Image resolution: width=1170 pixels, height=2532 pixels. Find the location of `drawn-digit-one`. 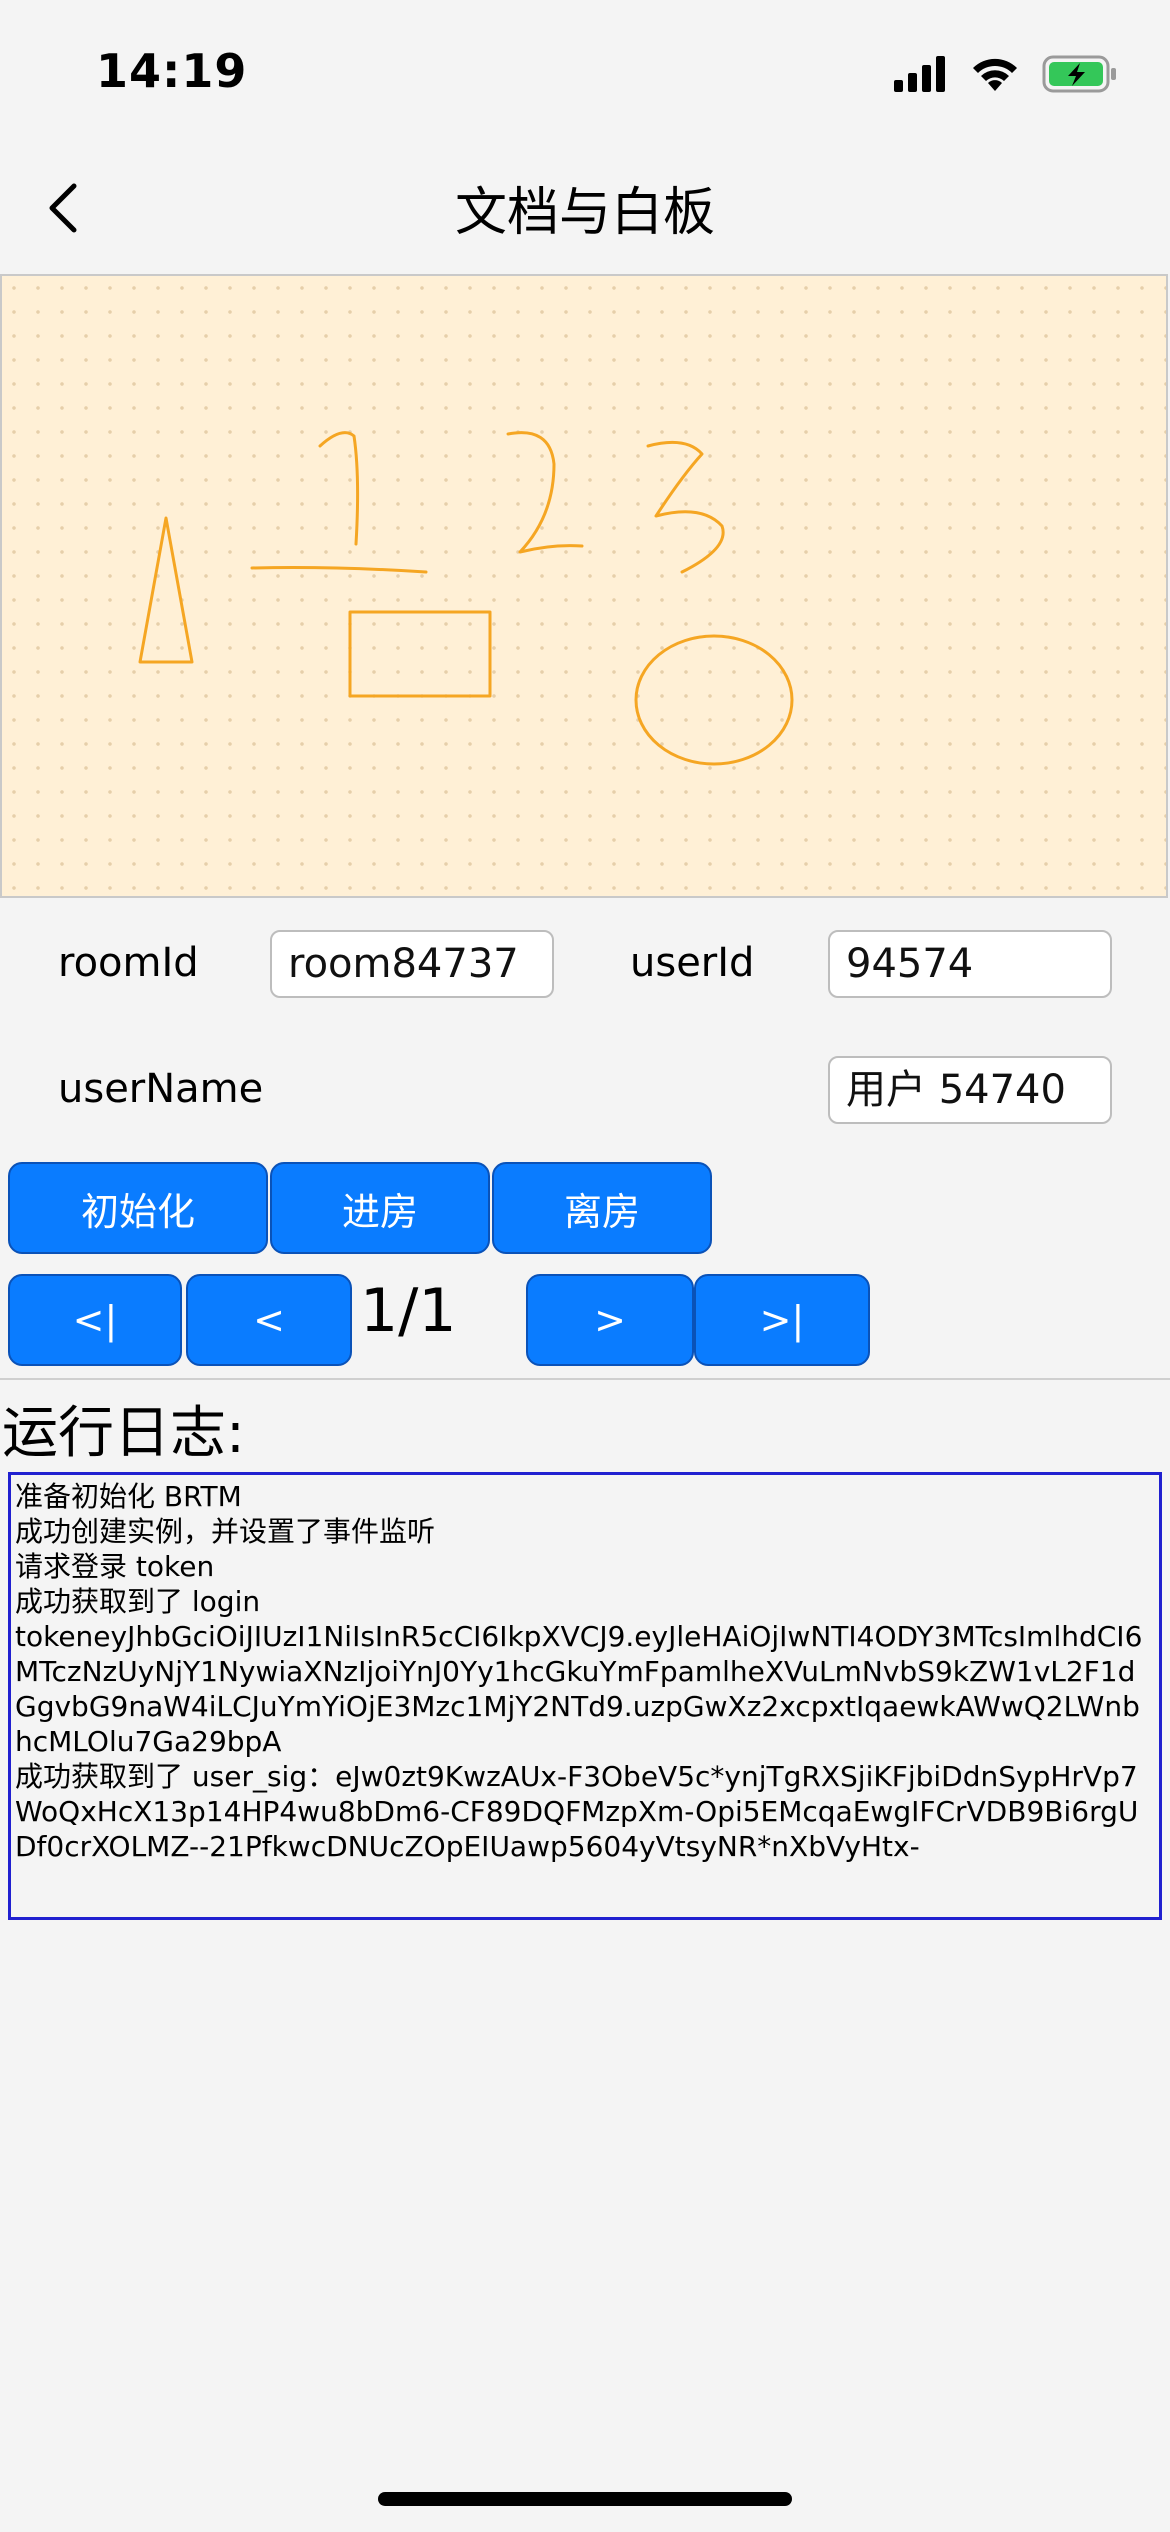

drawn-digit-one is located at coordinates (339, 488).